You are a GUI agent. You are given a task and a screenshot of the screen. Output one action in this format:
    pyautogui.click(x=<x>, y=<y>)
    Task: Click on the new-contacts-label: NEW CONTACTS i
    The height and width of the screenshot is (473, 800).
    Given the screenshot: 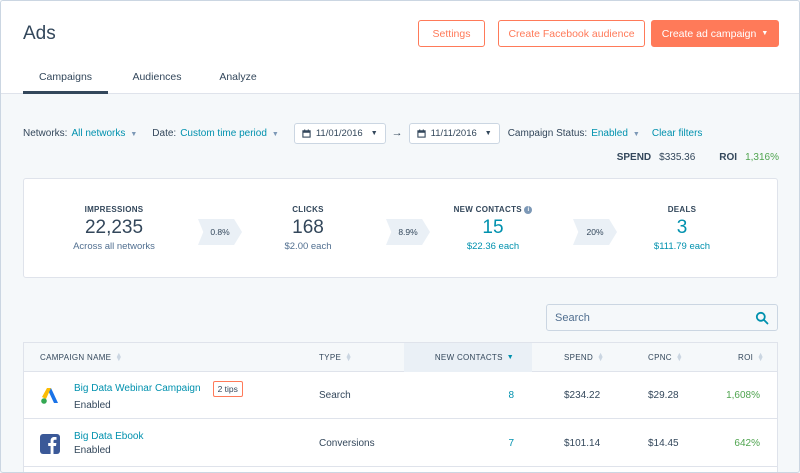 What is the action you would take?
    pyautogui.click(x=493, y=209)
    